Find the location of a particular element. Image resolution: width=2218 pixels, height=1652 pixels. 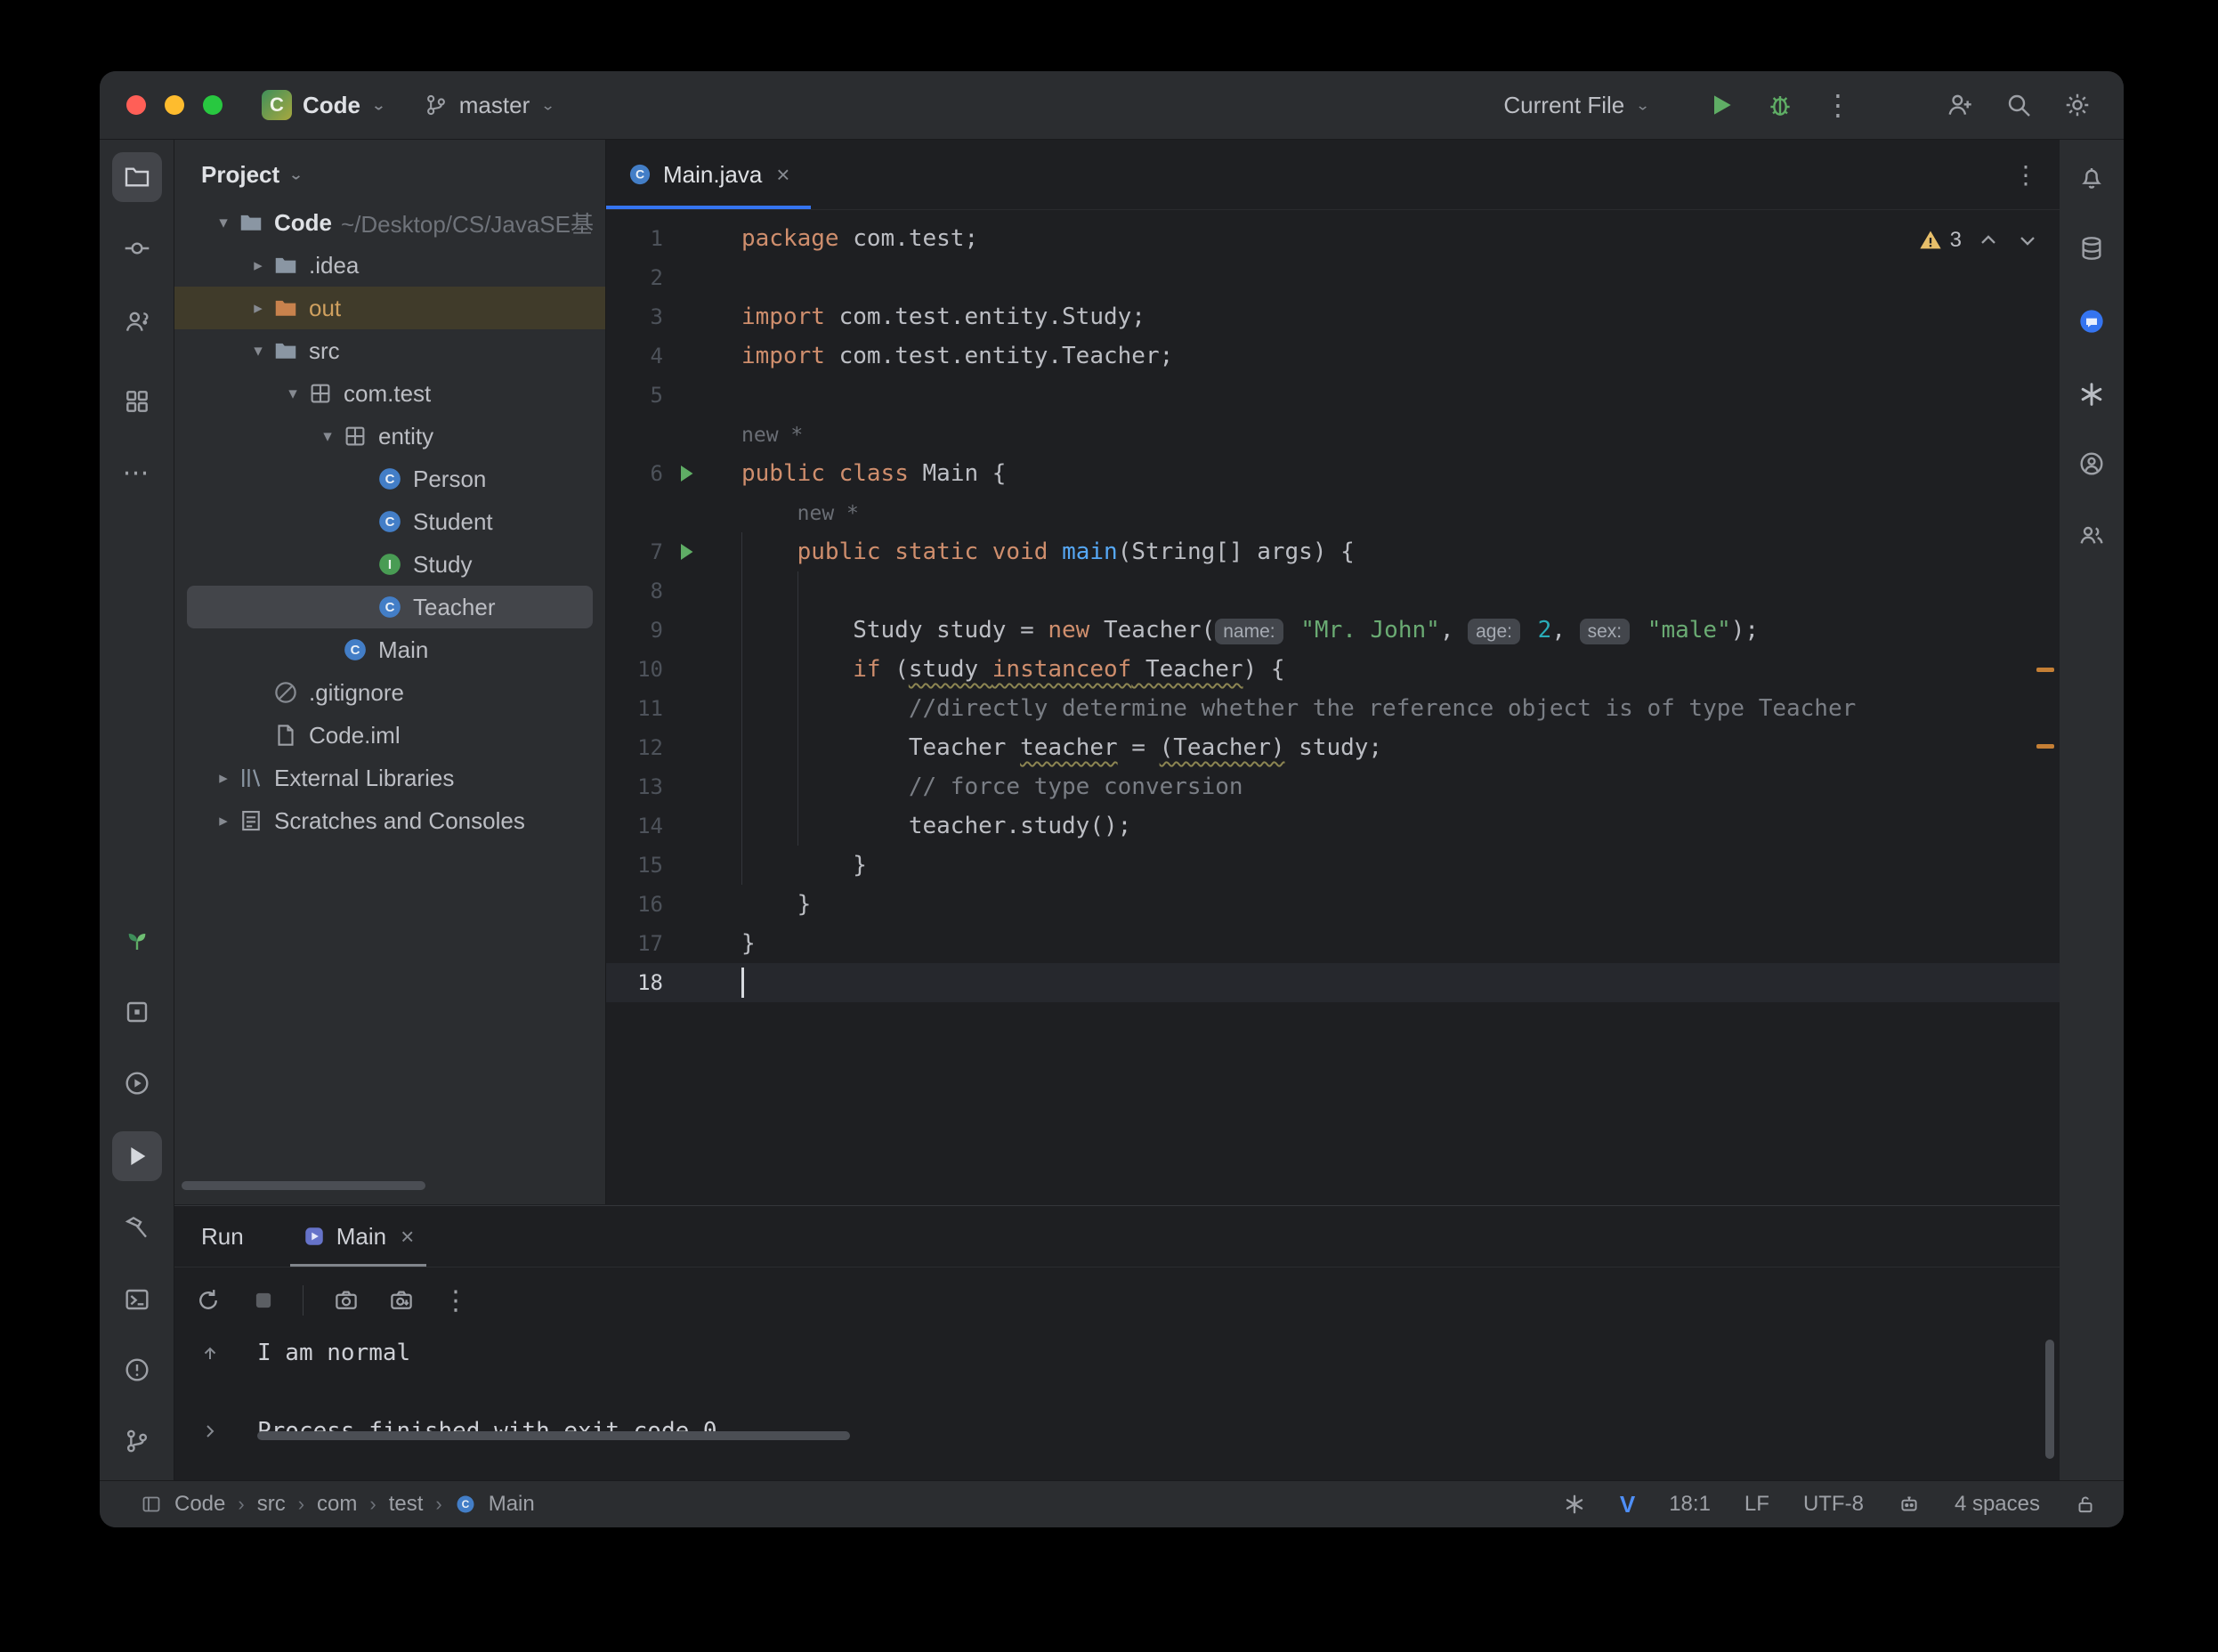

code-line: 10 if (study instanceof Teacher) { is located at coordinates (1333, 669).